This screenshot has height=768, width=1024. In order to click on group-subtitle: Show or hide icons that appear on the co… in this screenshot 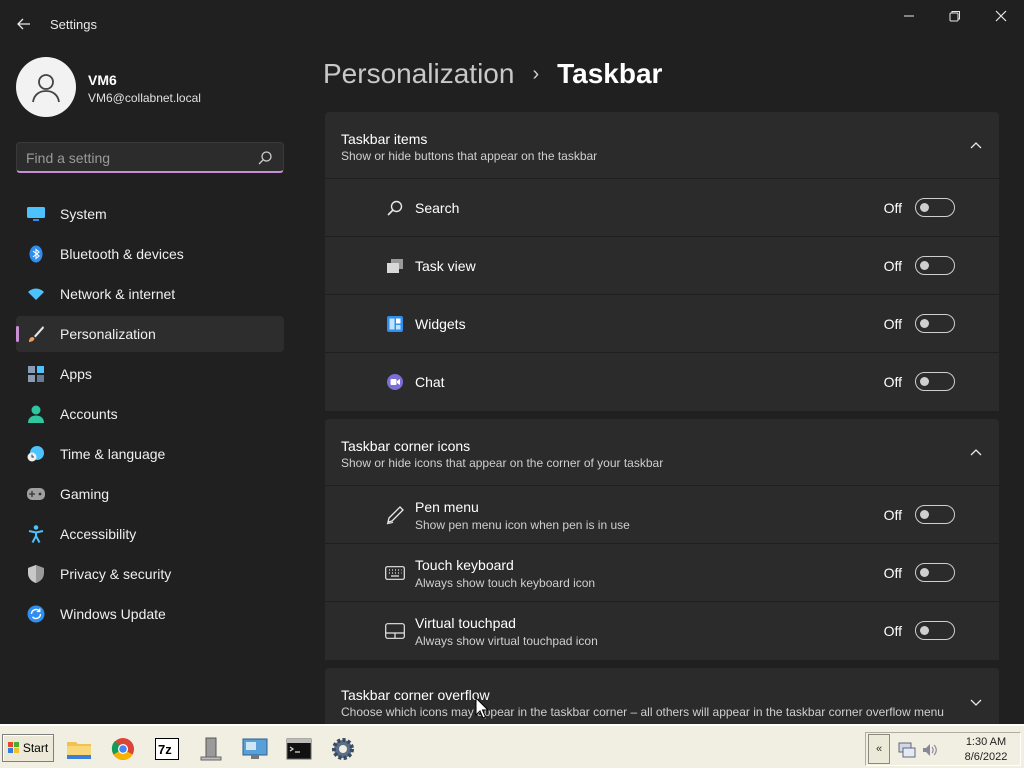, I will do `click(502, 463)`.